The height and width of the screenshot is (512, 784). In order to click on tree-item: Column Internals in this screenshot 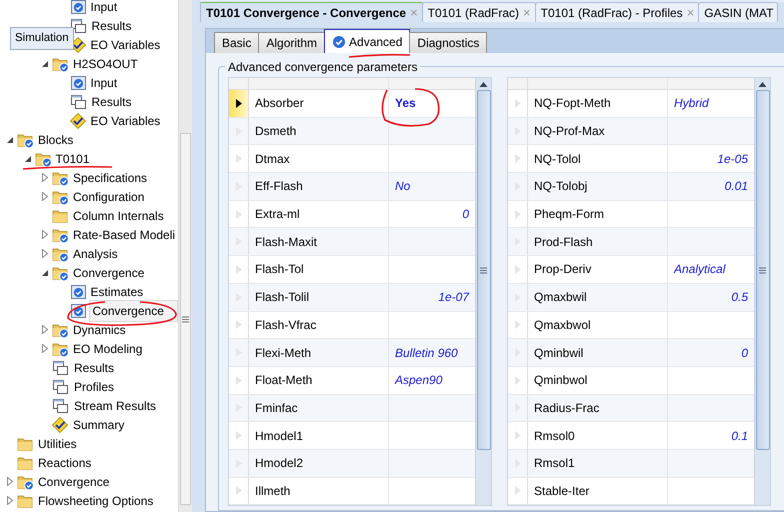, I will do `click(118, 216)`.